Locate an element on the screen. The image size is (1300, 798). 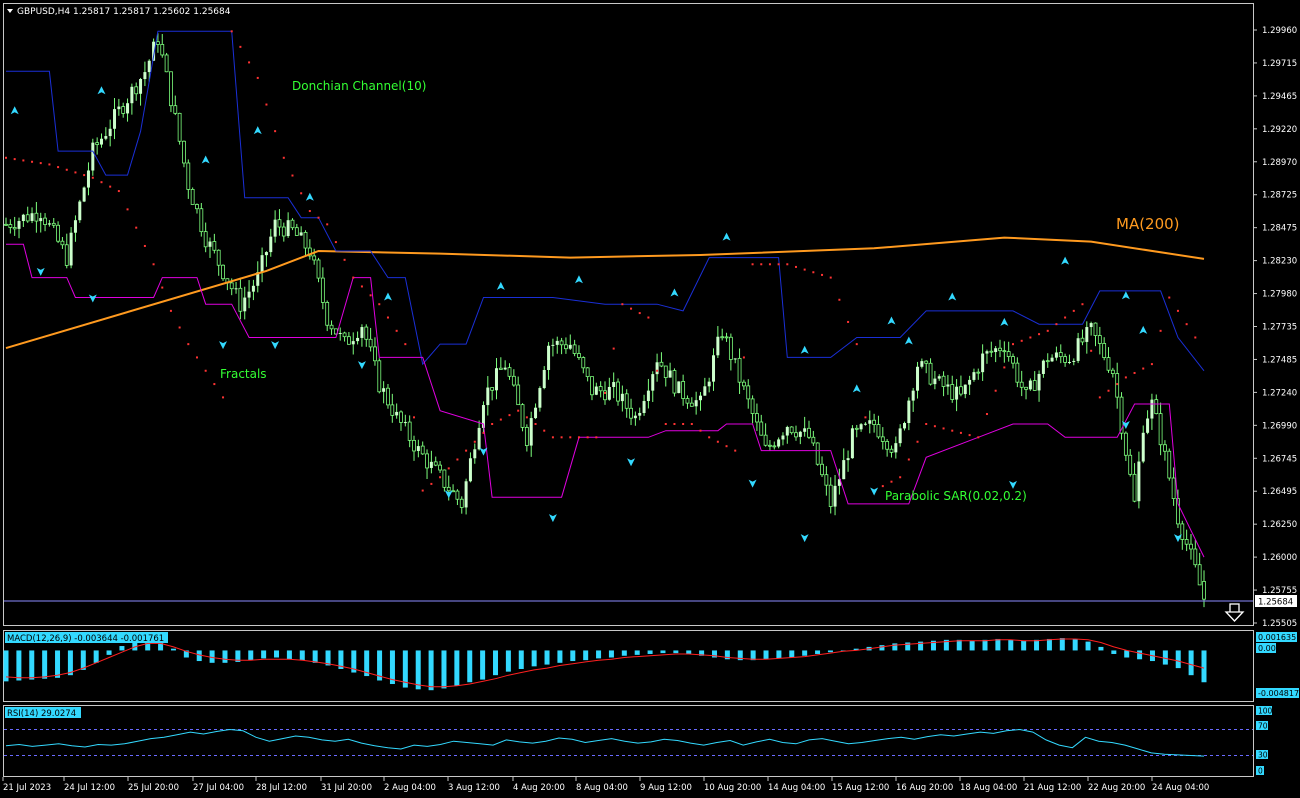
rsi-pane is located at coordinates (628, 742).